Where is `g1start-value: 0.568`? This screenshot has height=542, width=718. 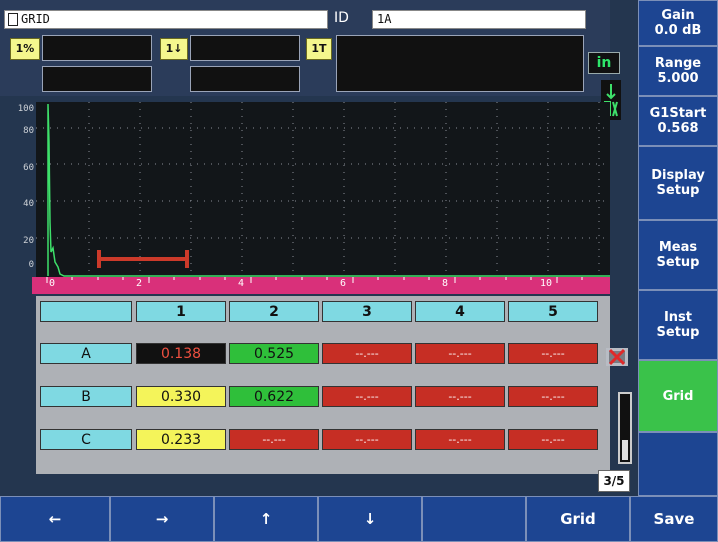 g1start-value: 0.568 is located at coordinates (678, 128).